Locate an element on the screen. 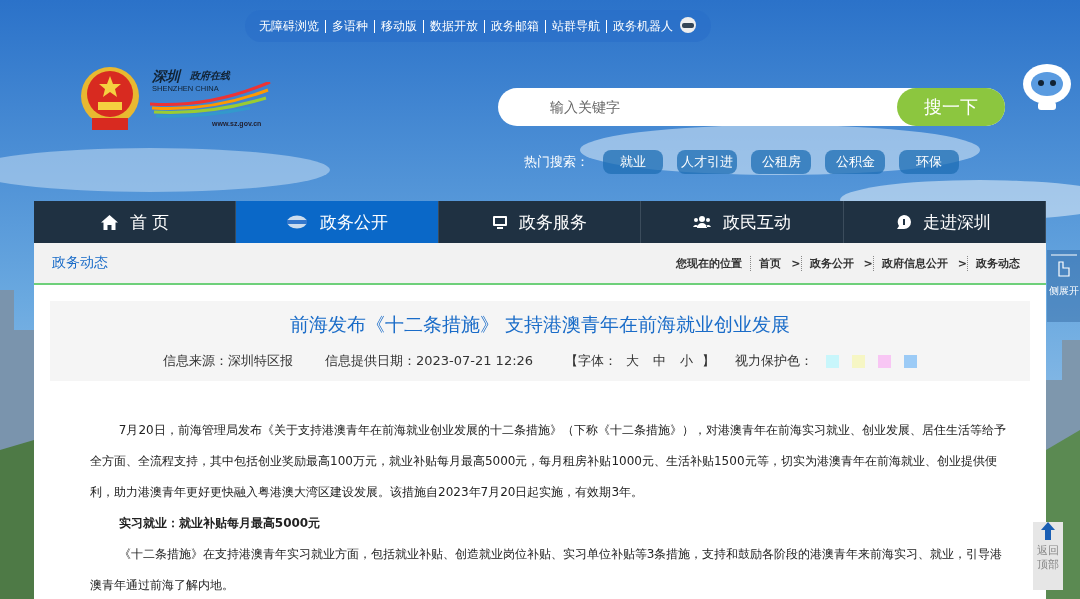 The width and height of the screenshot is (1080, 599). hot-search-tag: 公积金 is located at coordinates (855, 162).